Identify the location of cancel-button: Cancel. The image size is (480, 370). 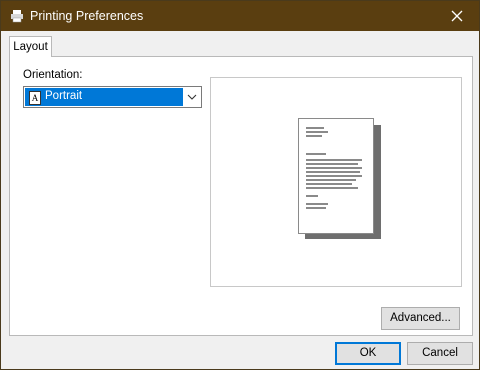
(440, 353).